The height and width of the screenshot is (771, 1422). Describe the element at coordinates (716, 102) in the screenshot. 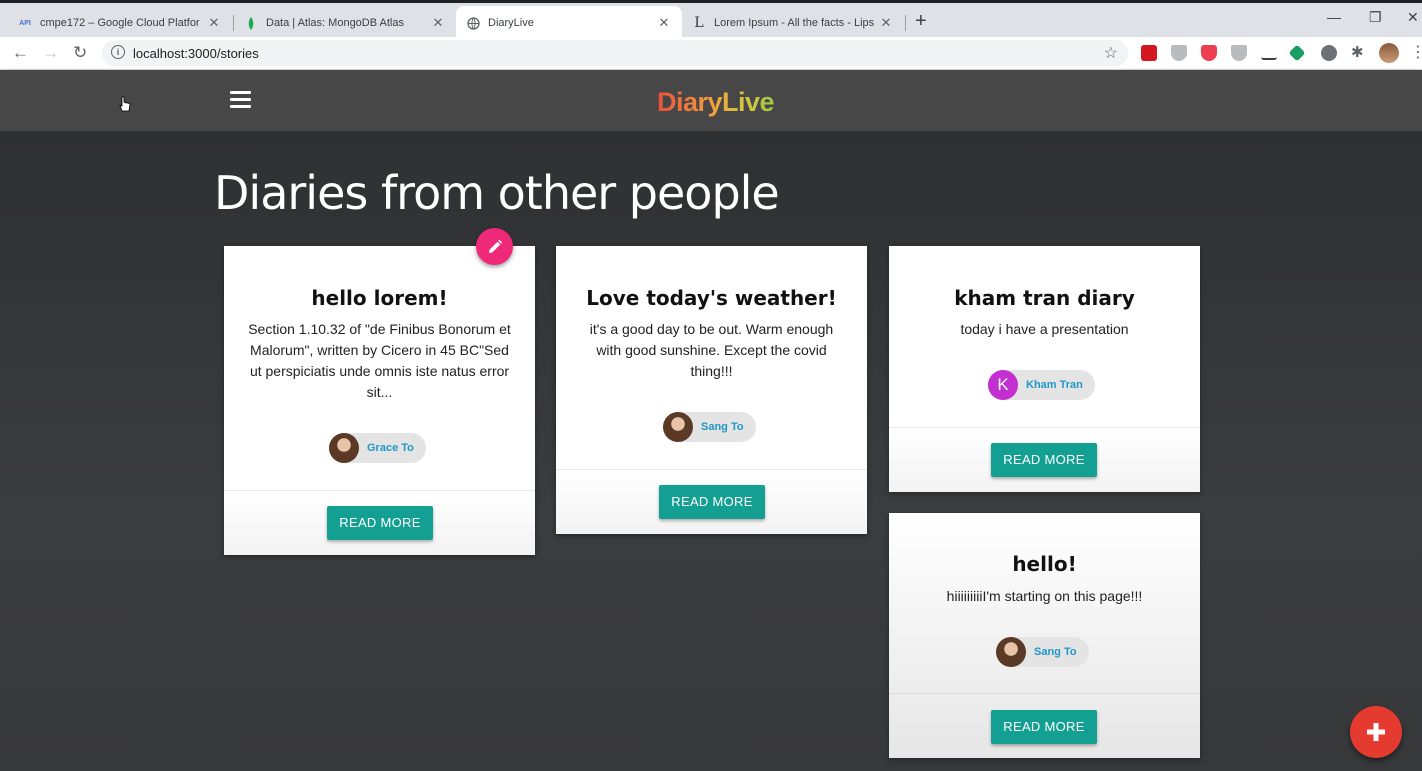

I see `brand-logo: DiaryLive` at that location.